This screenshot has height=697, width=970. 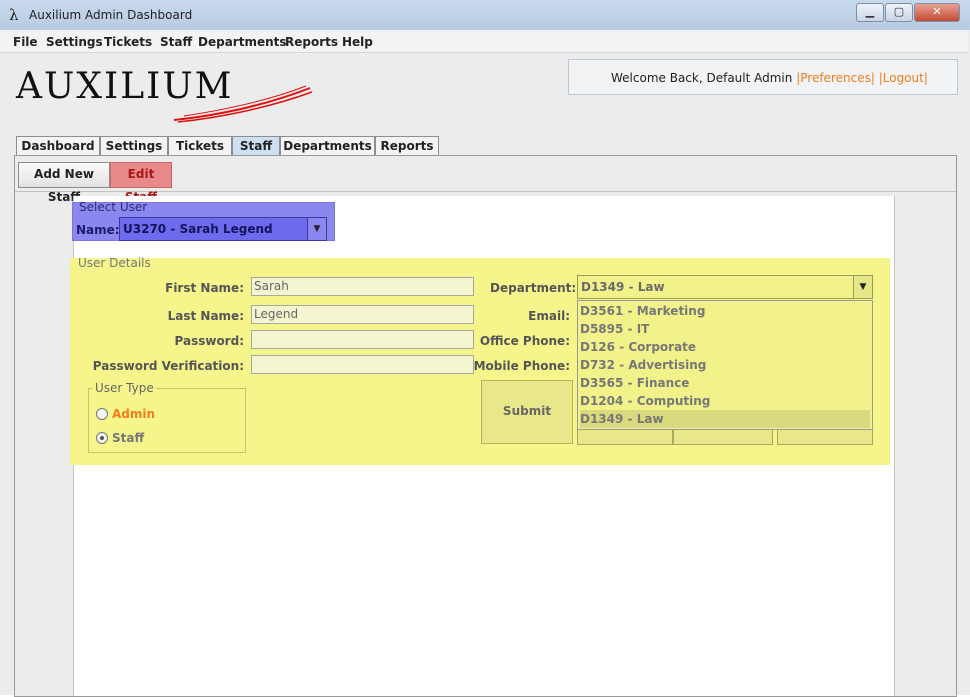 What do you see at coordinates (256, 146) in the screenshot?
I see `tab-staff: Staff` at bounding box center [256, 146].